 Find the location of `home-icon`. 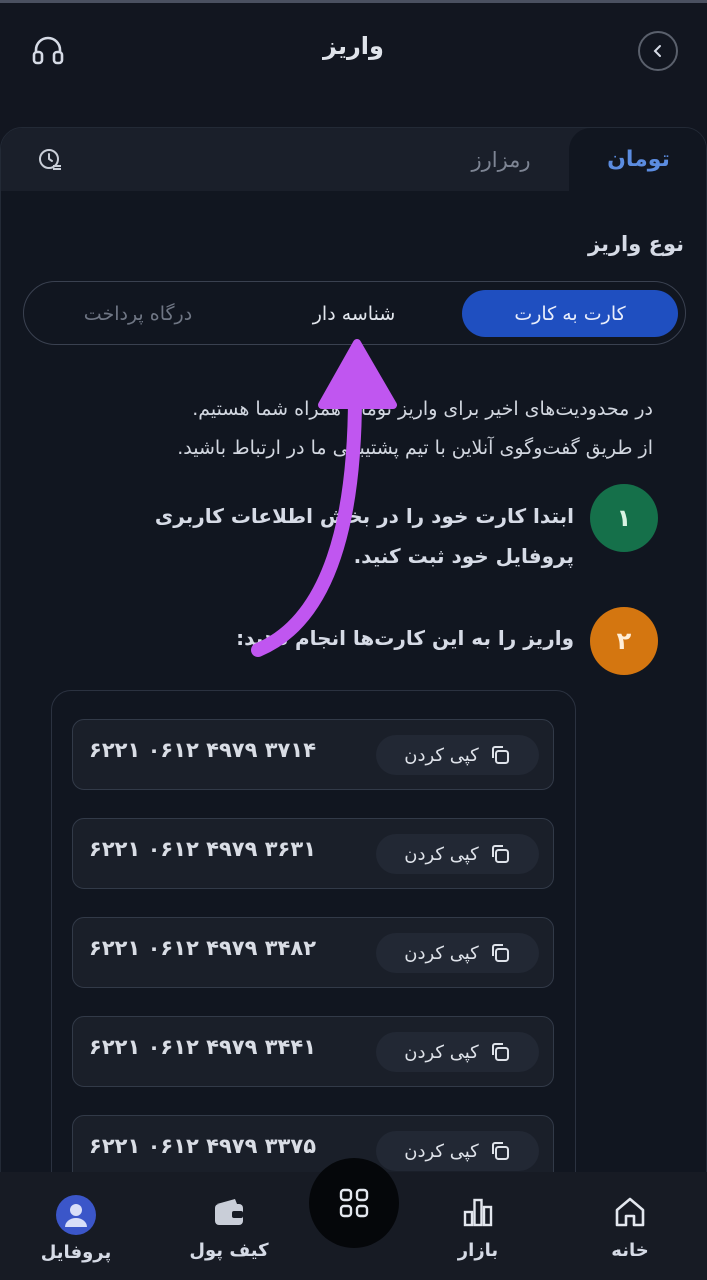

home-icon is located at coordinates (630, 1212).